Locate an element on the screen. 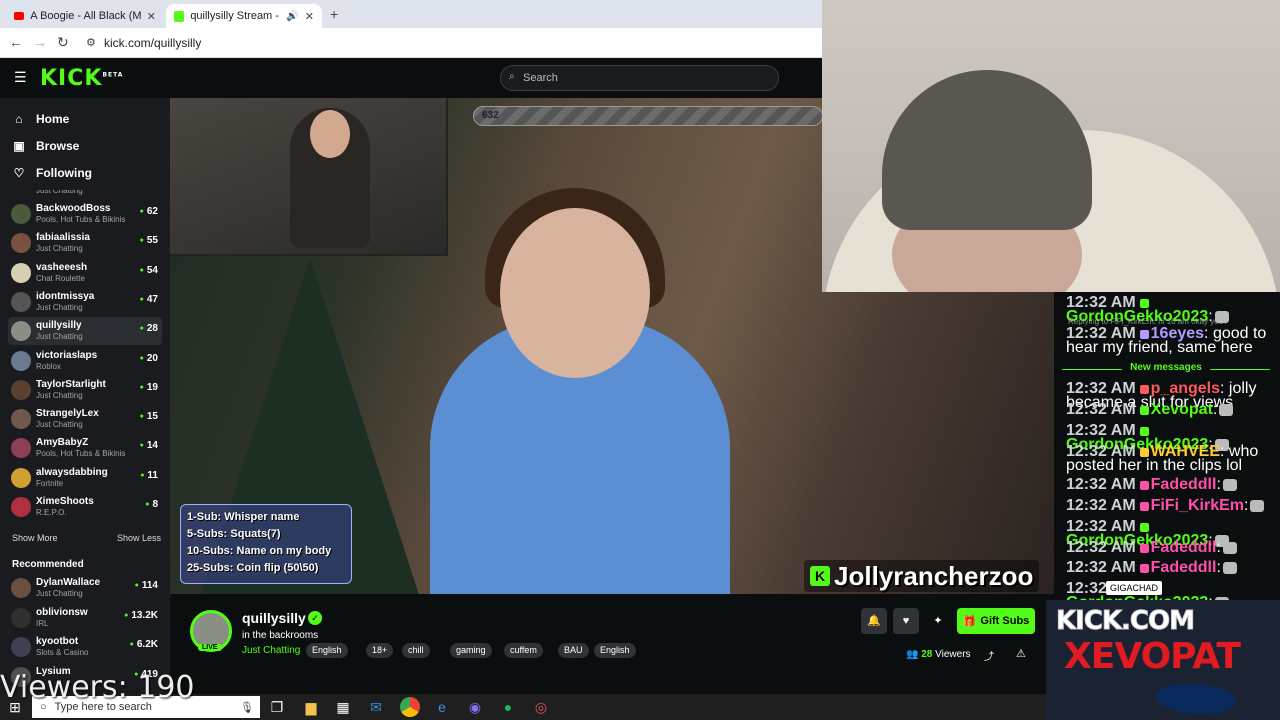 The width and height of the screenshot is (1280, 720). site-info-icon: ⚙ is located at coordinates (91, 42).